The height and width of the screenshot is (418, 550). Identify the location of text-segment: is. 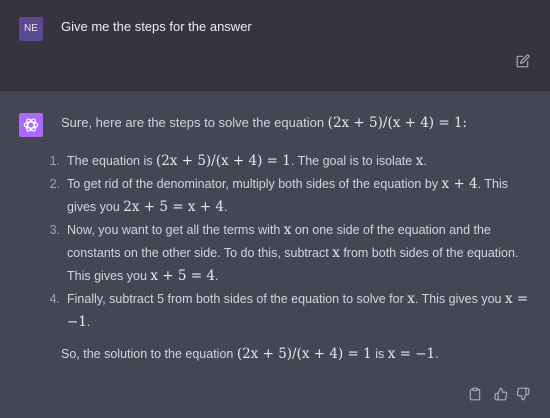
(379, 354).